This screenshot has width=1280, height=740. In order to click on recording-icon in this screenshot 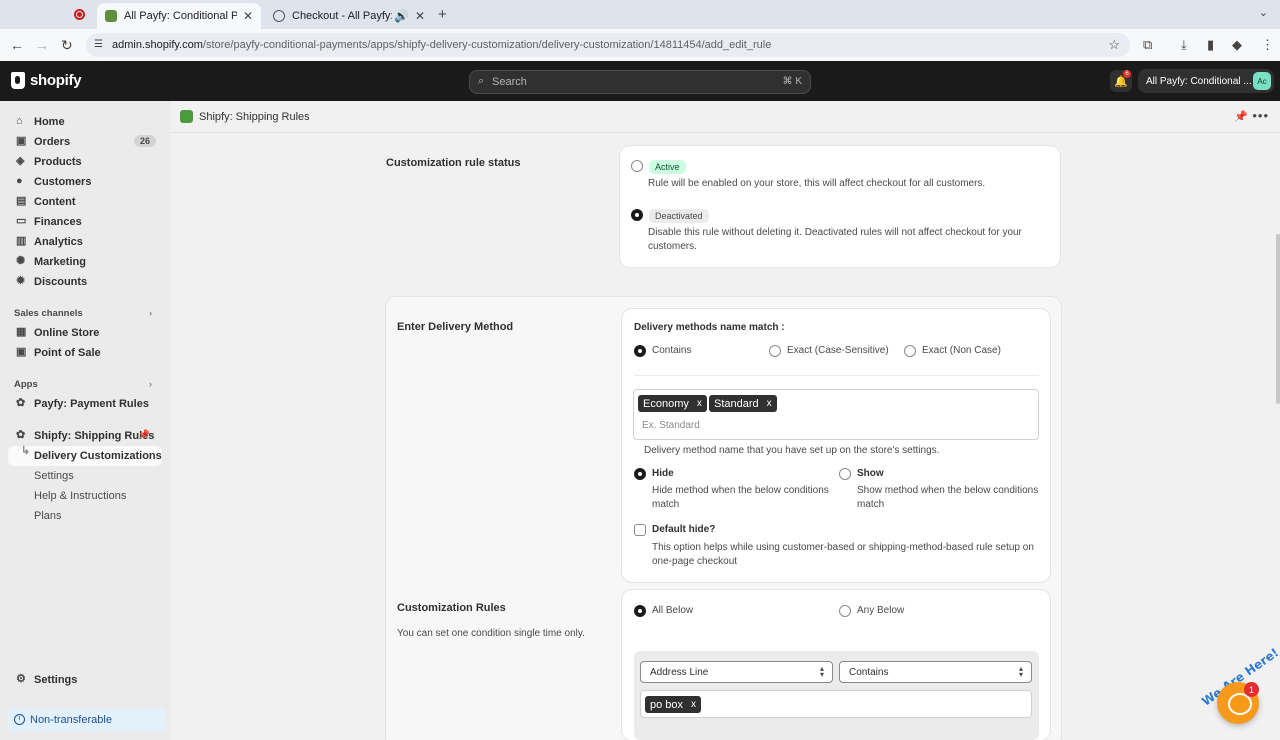, I will do `click(79, 14)`.